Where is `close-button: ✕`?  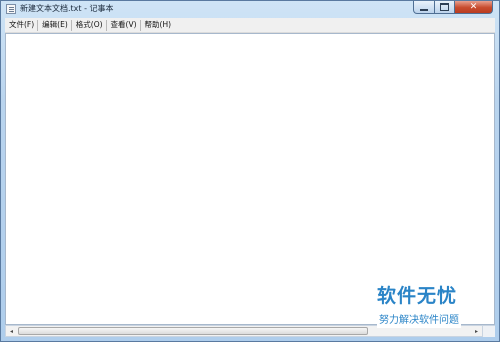
close-button: ✕ is located at coordinates (474, 7).